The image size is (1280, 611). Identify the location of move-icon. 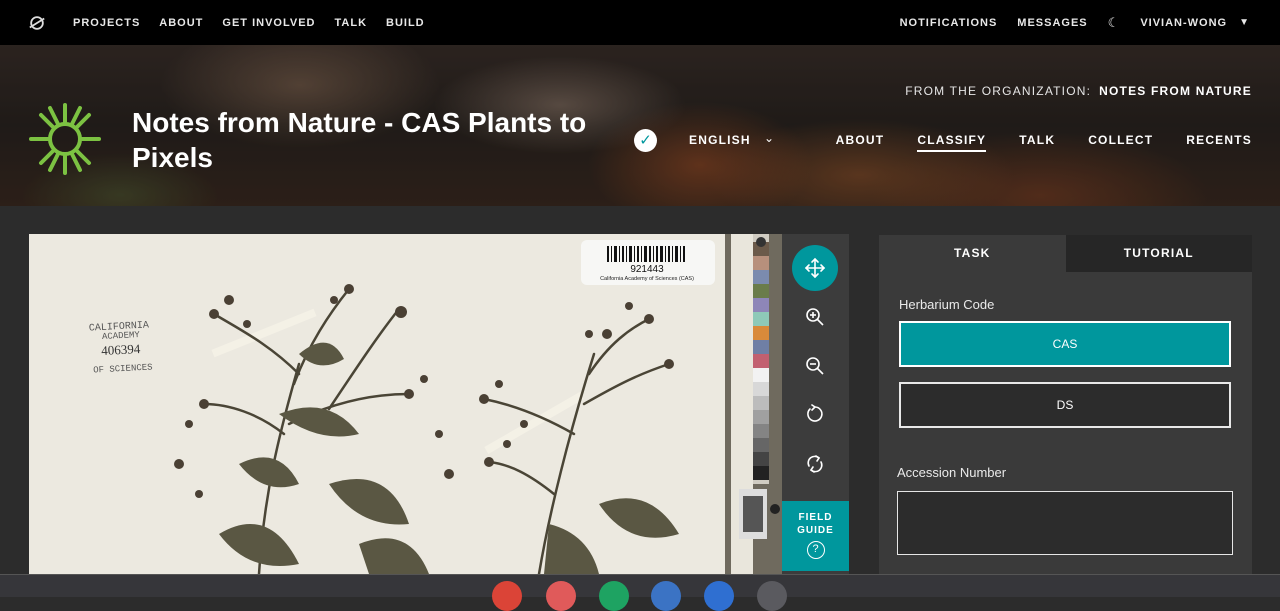
(815, 268).